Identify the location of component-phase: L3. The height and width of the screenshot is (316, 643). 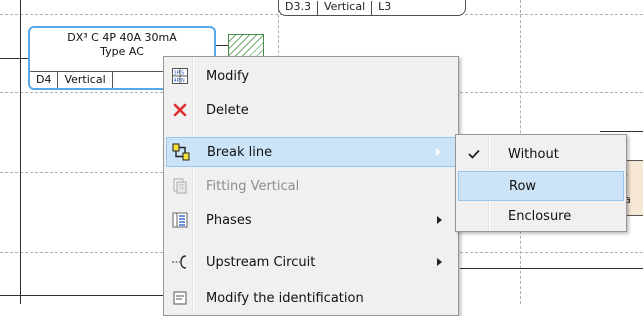
(384, 8).